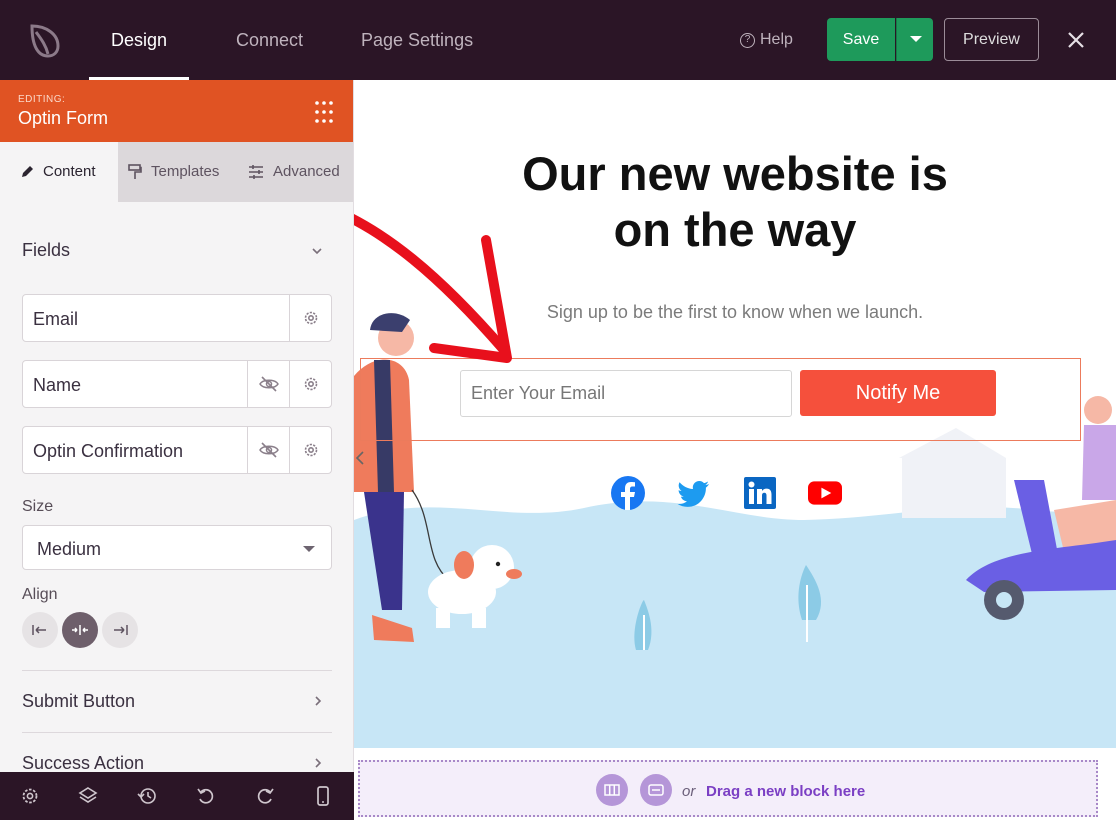 The height and width of the screenshot is (820, 1116). I want to click on sliders-icon, so click(256, 172).